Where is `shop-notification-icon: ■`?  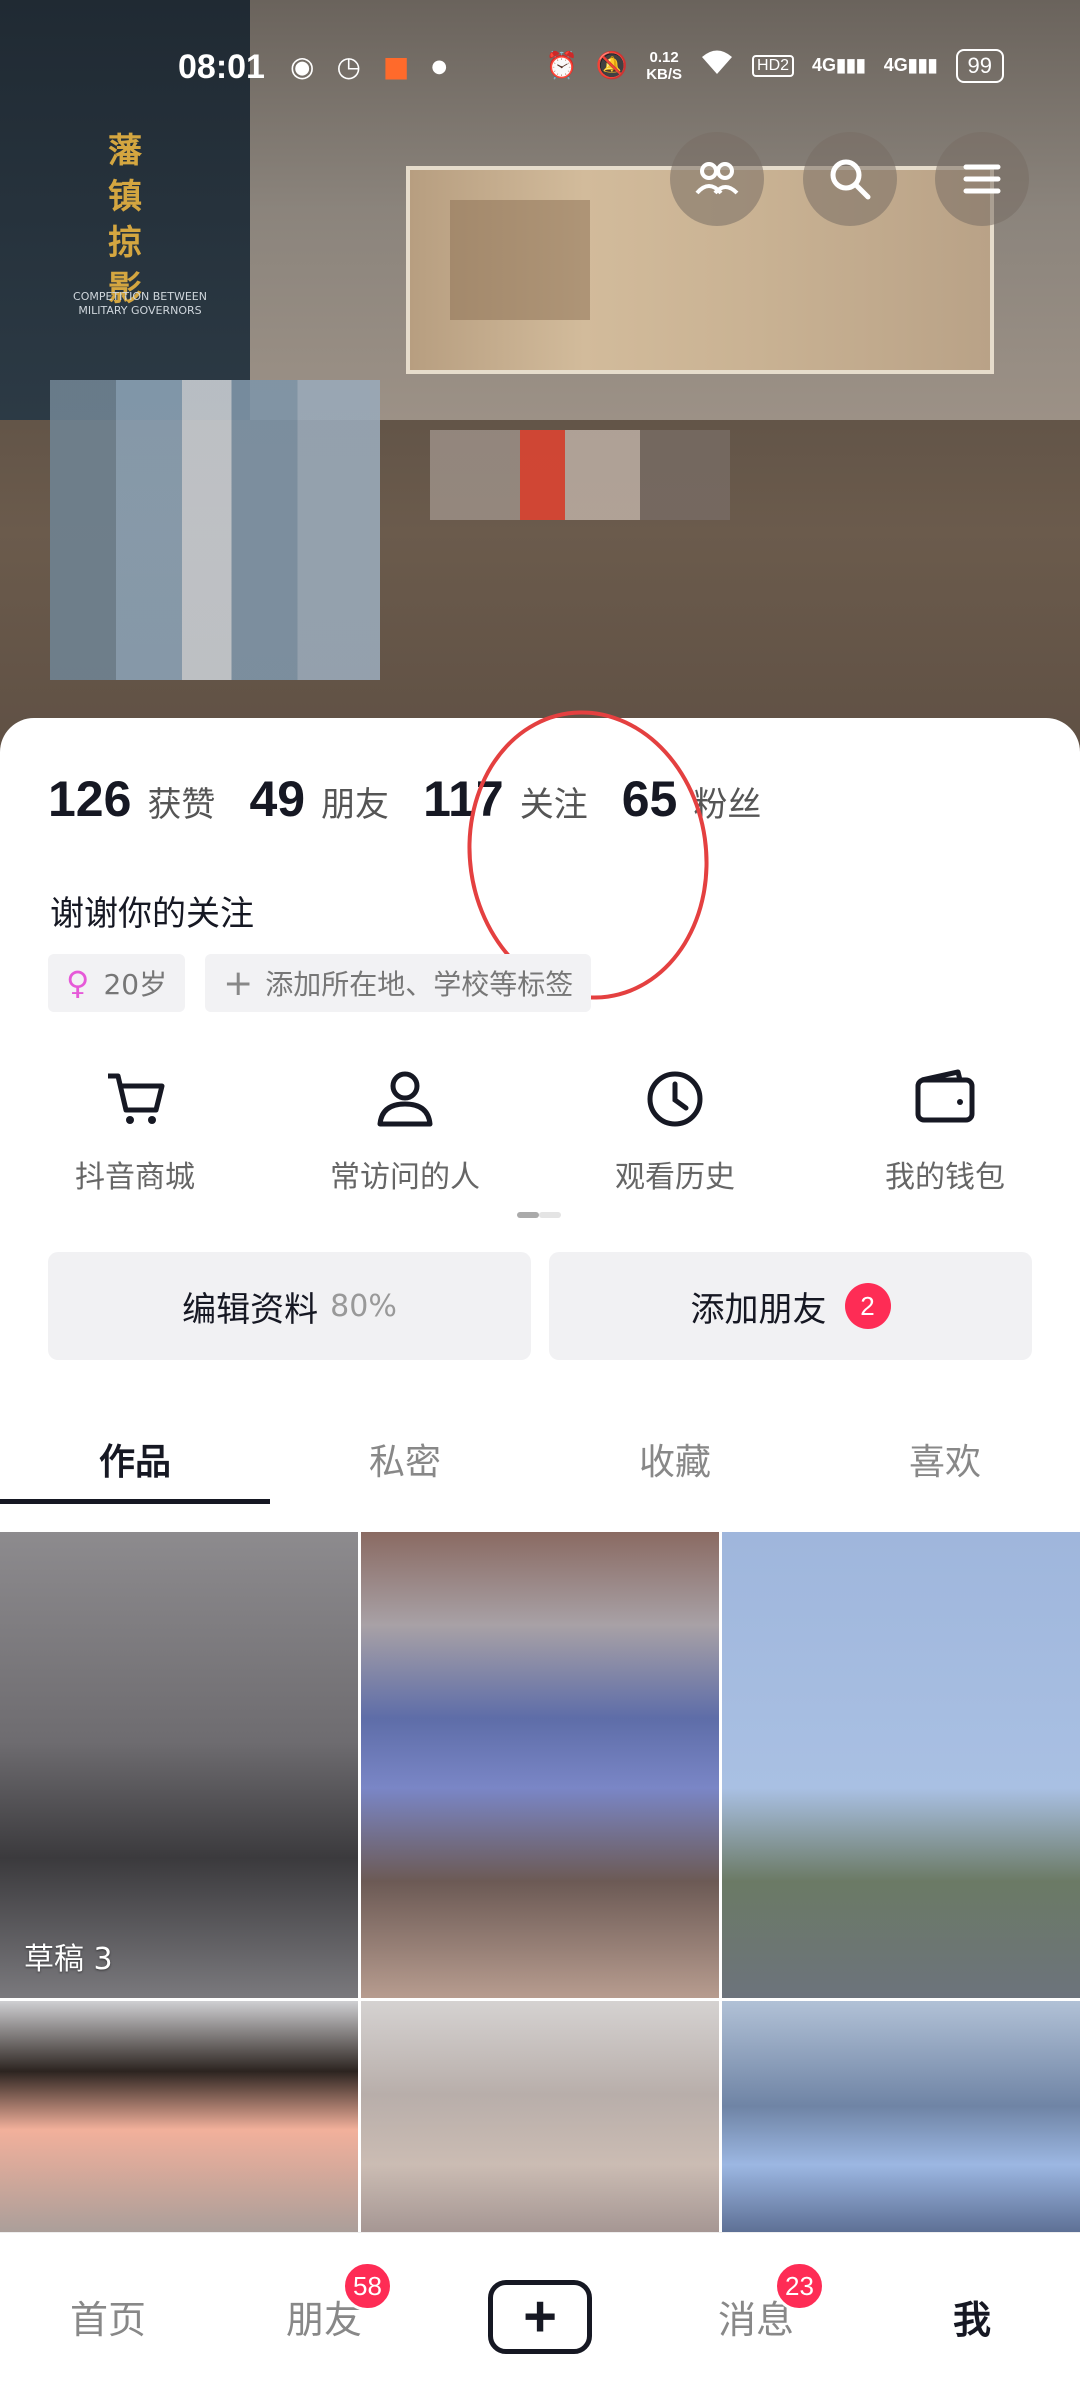 shop-notification-icon: ■ is located at coordinates (396, 66).